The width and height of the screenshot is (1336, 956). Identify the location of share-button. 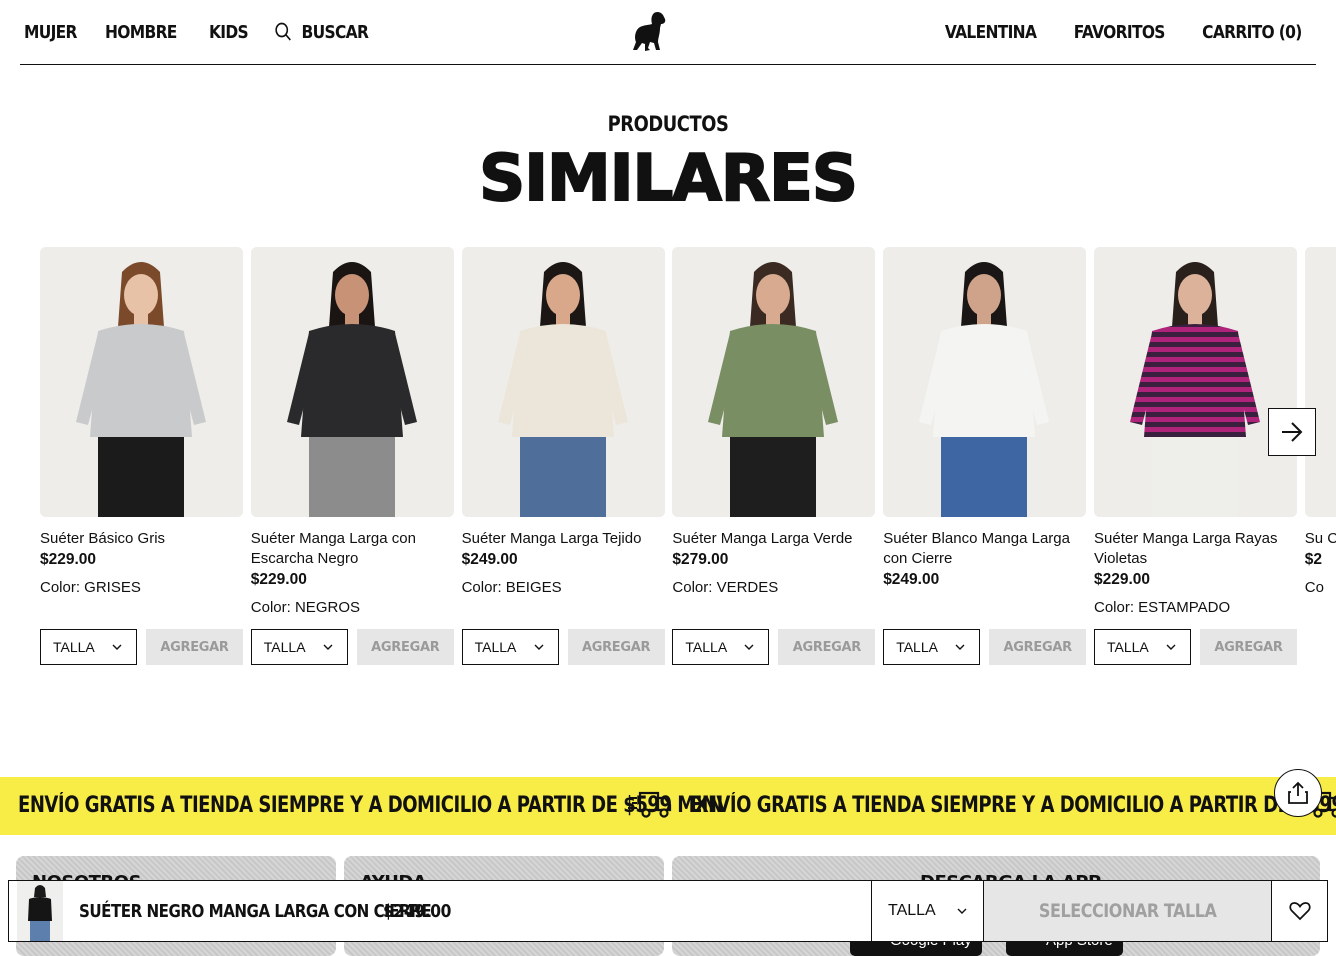
(1298, 793).